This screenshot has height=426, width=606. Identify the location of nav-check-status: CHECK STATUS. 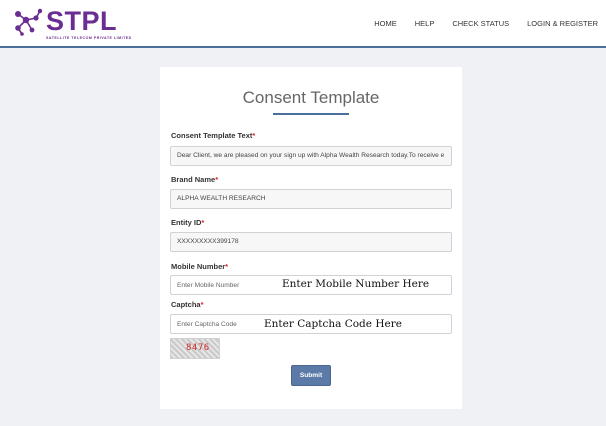
(480, 23).